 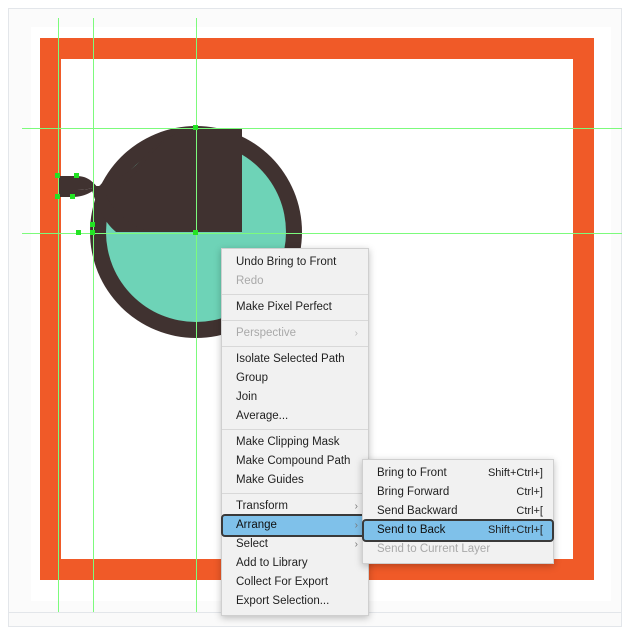 What do you see at coordinates (529, 511) in the screenshot?
I see `menu-item-shortcut: Ctrl+[` at bounding box center [529, 511].